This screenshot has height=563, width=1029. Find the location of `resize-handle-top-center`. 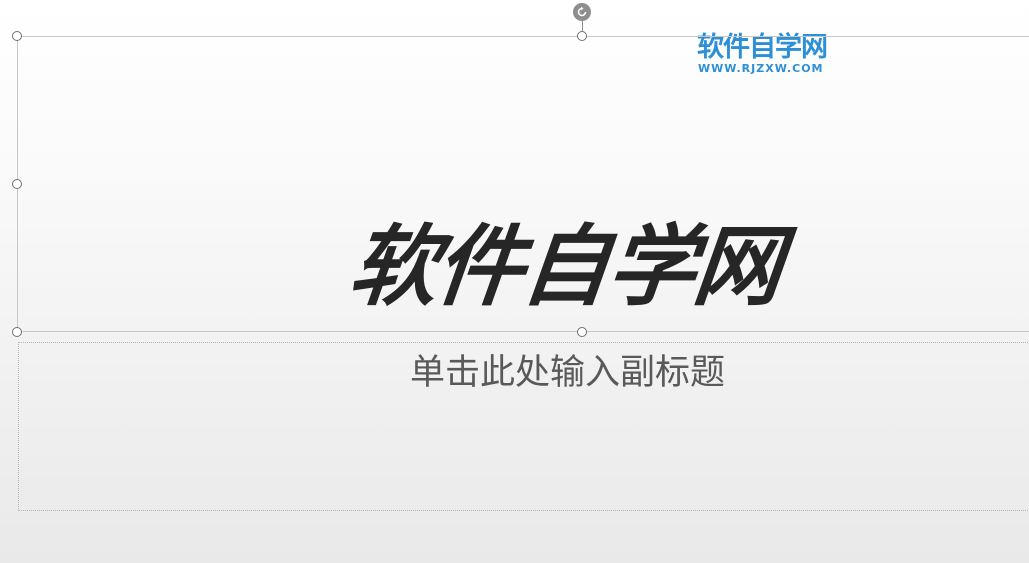

resize-handle-top-center is located at coordinates (582, 36).